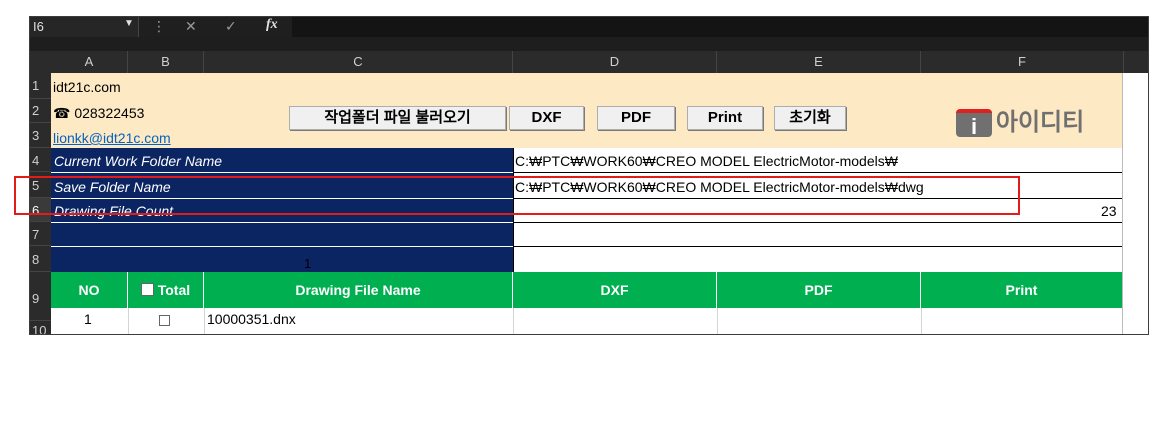  What do you see at coordinates (725, 118) in the screenshot?
I see `print-button: Print` at bounding box center [725, 118].